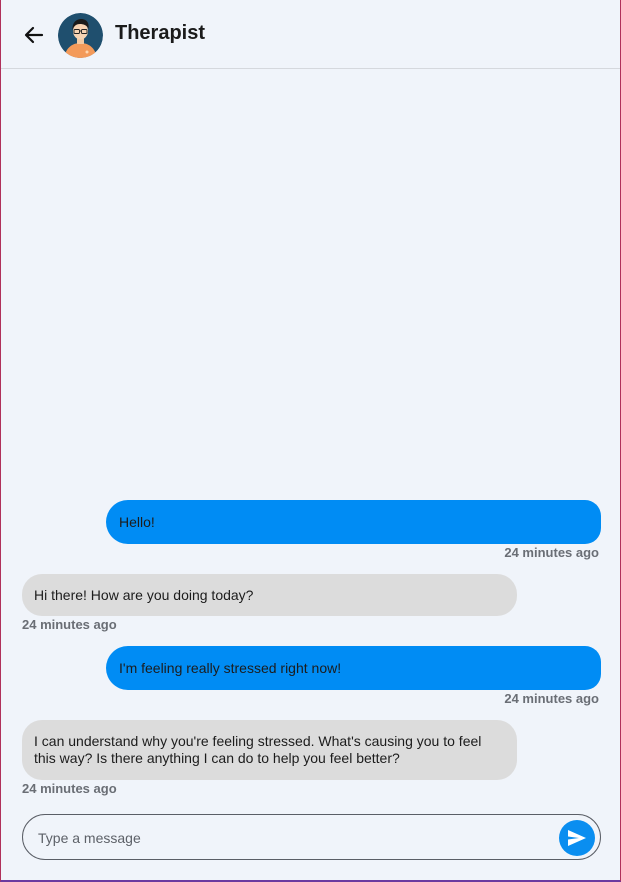 The height and width of the screenshot is (882, 621). I want to click on message-bubble-outgoing: I'm feeling really stressed right now!, so click(353, 668).